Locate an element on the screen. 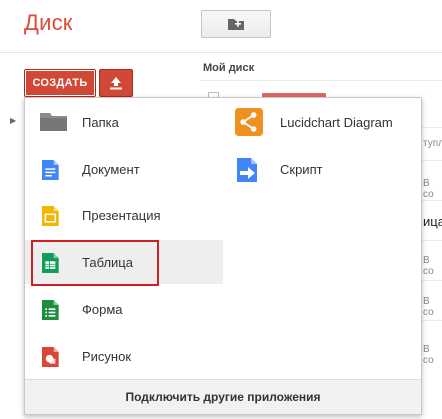 Image resolution: width=442 pixels, height=419 pixels. menu-item-label: Скрипт is located at coordinates (301, 169).